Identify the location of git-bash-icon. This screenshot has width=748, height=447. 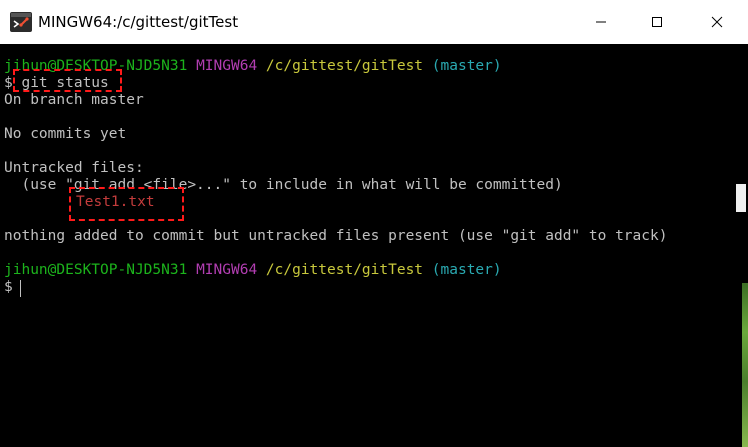
(21, 22).